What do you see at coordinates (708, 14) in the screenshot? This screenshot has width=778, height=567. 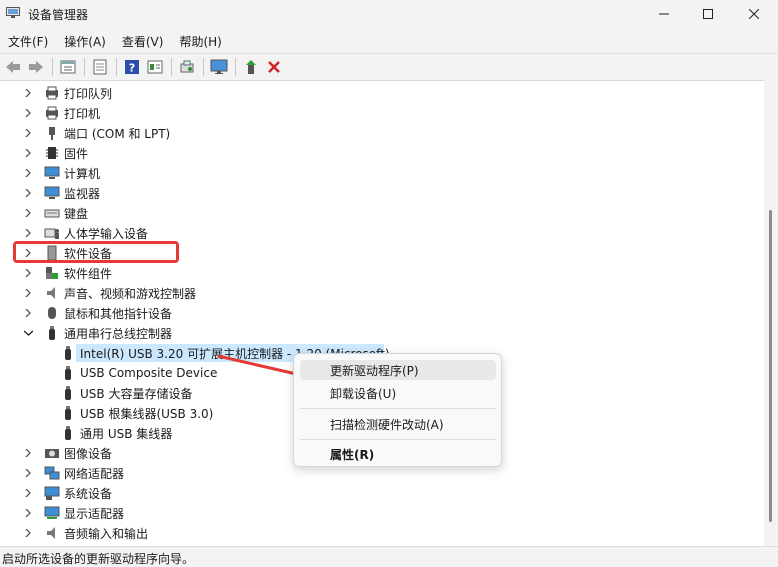 I see `maximize-icon` at bounding box center [708, 14].